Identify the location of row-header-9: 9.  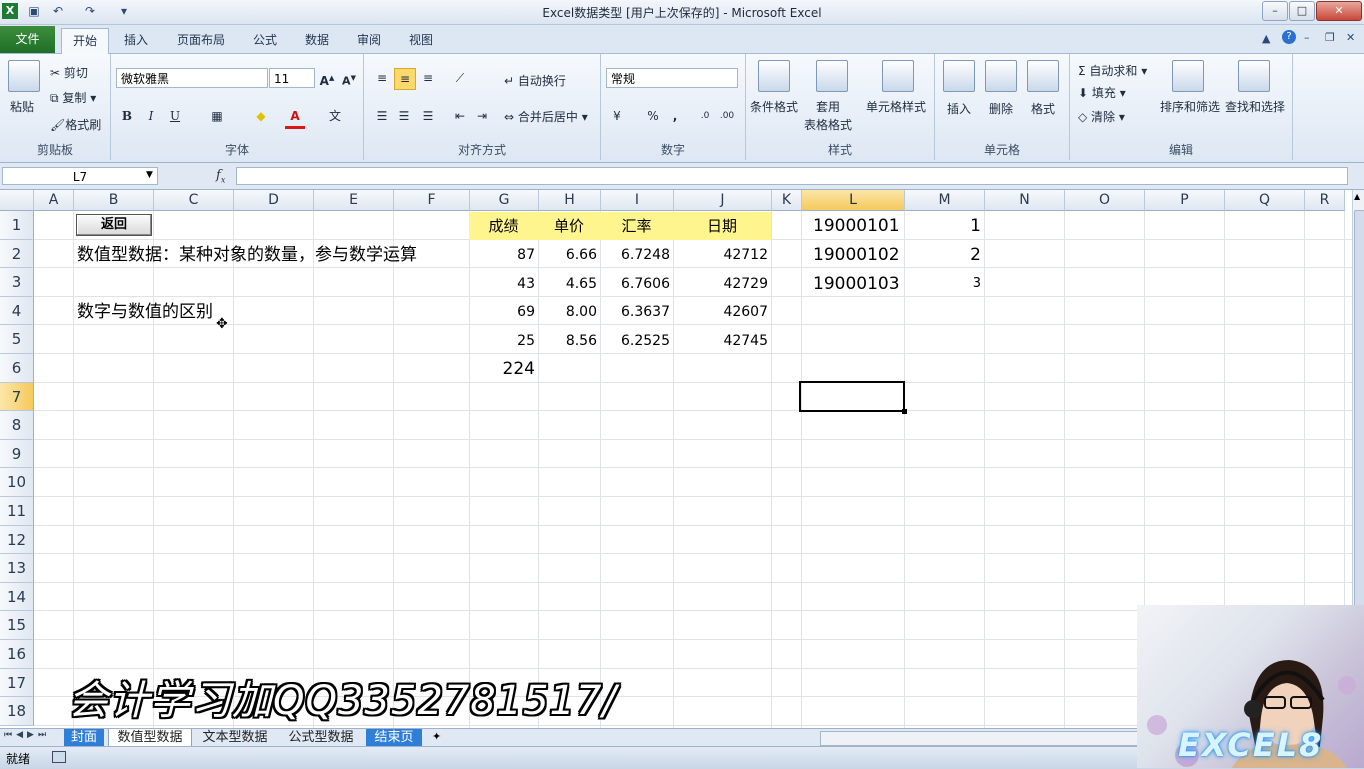
(17, 454).